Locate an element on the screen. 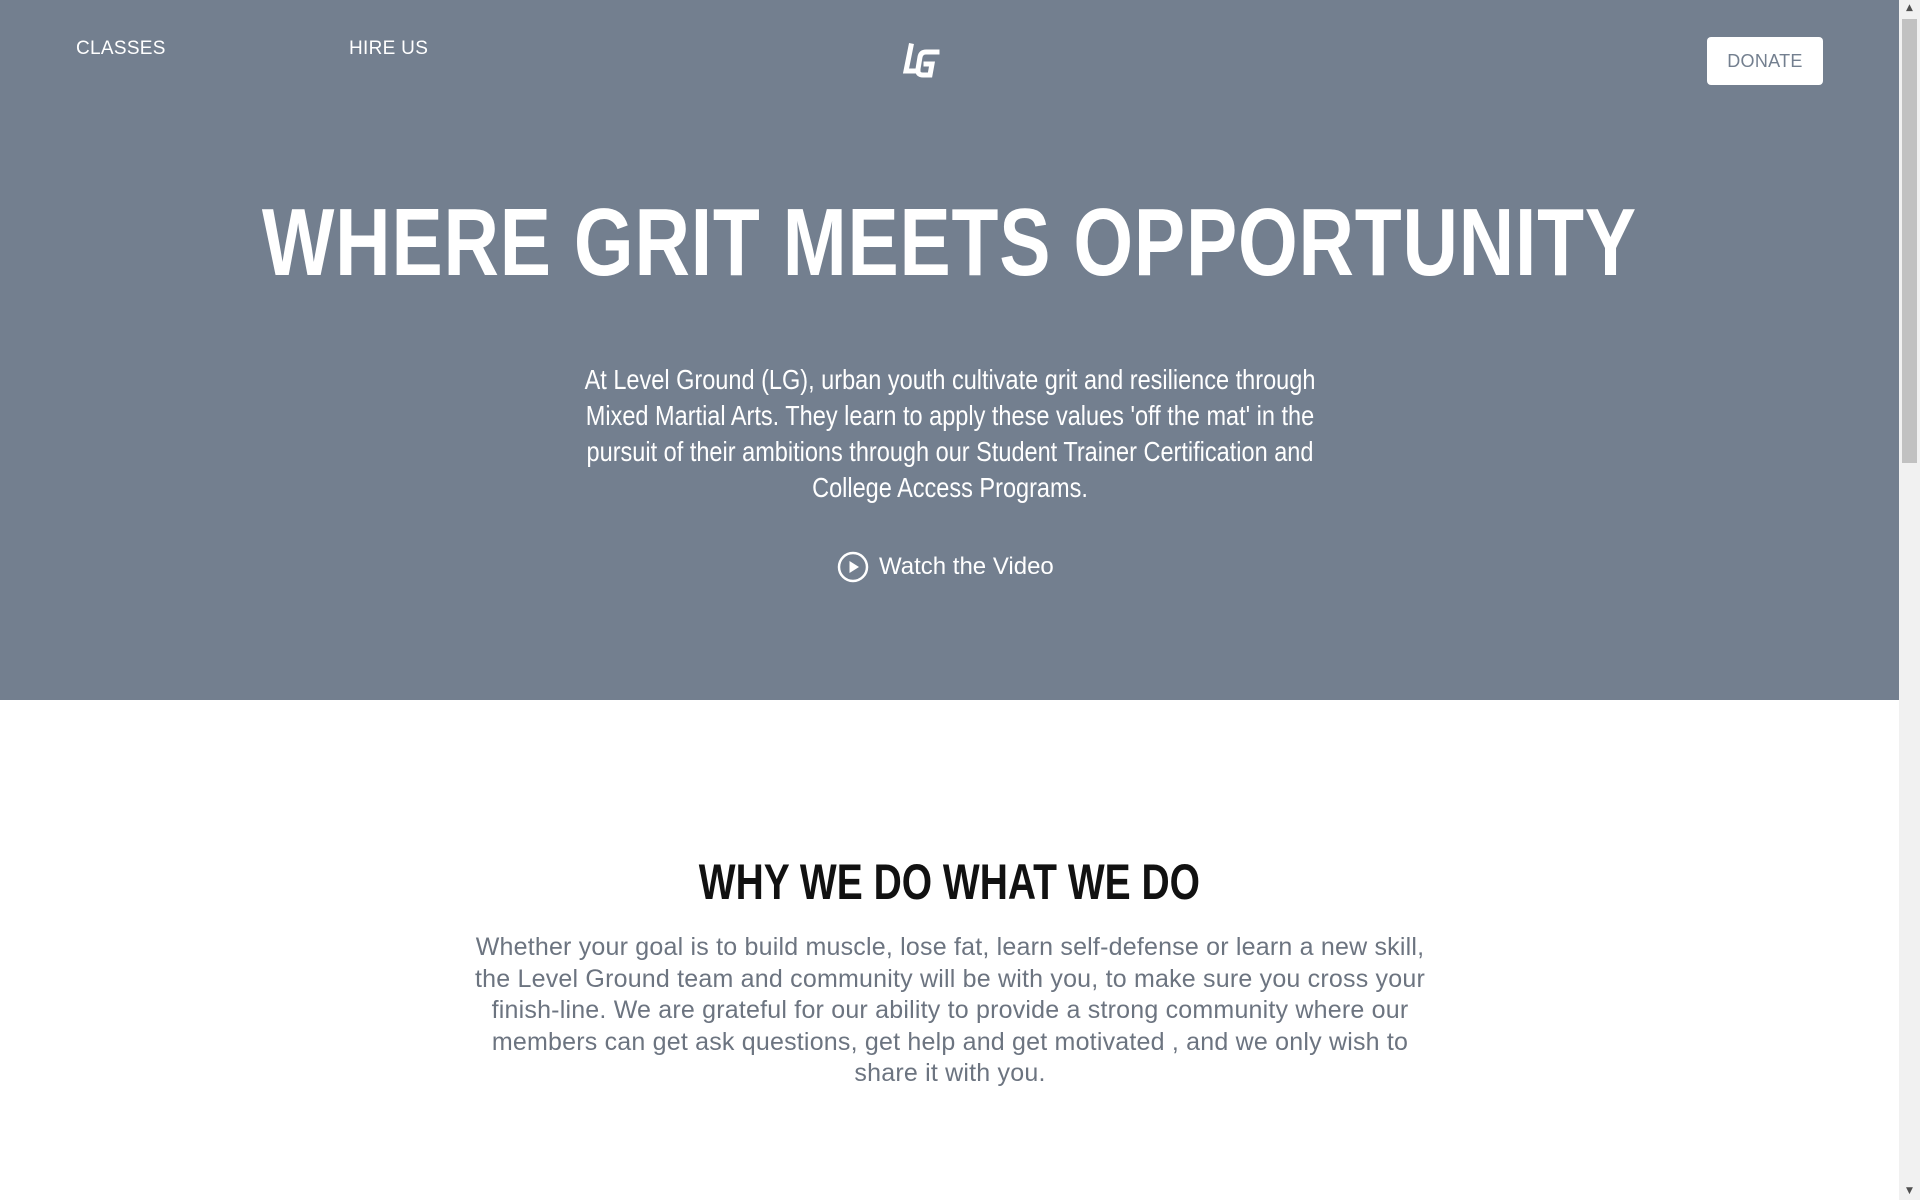  why-title: WHY WE DO WHAT WE DO is located at coordinates (949, 882).